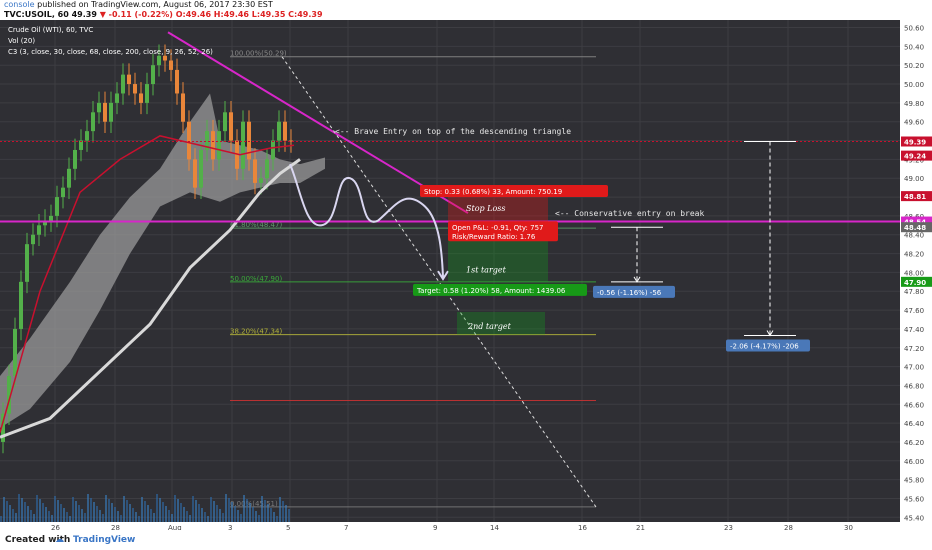 This screenshot has height=550, width=932. What do you see at coordinates (914, 368) in the screenshot?
I see `y-tick-label: 47.00` at bounding box center [914, 368].